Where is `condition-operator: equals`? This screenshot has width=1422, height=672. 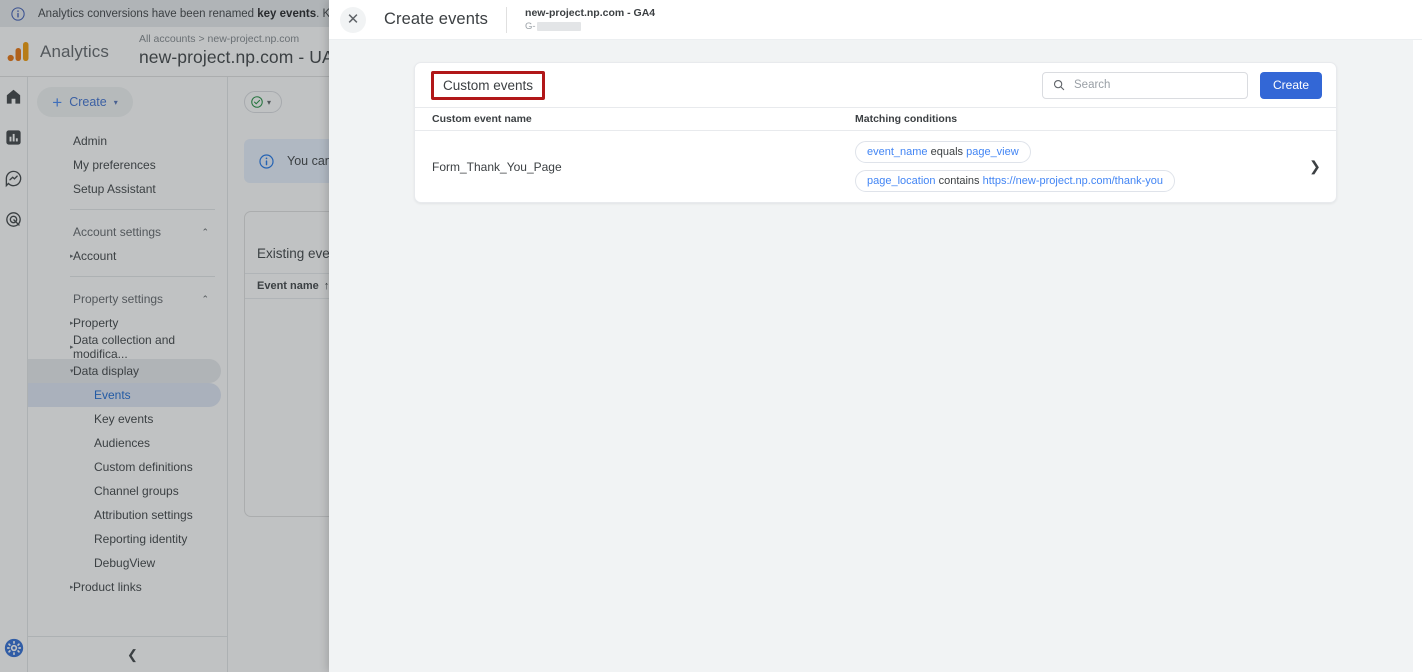
condition-operator: equals is located at coordinates (947, 152).